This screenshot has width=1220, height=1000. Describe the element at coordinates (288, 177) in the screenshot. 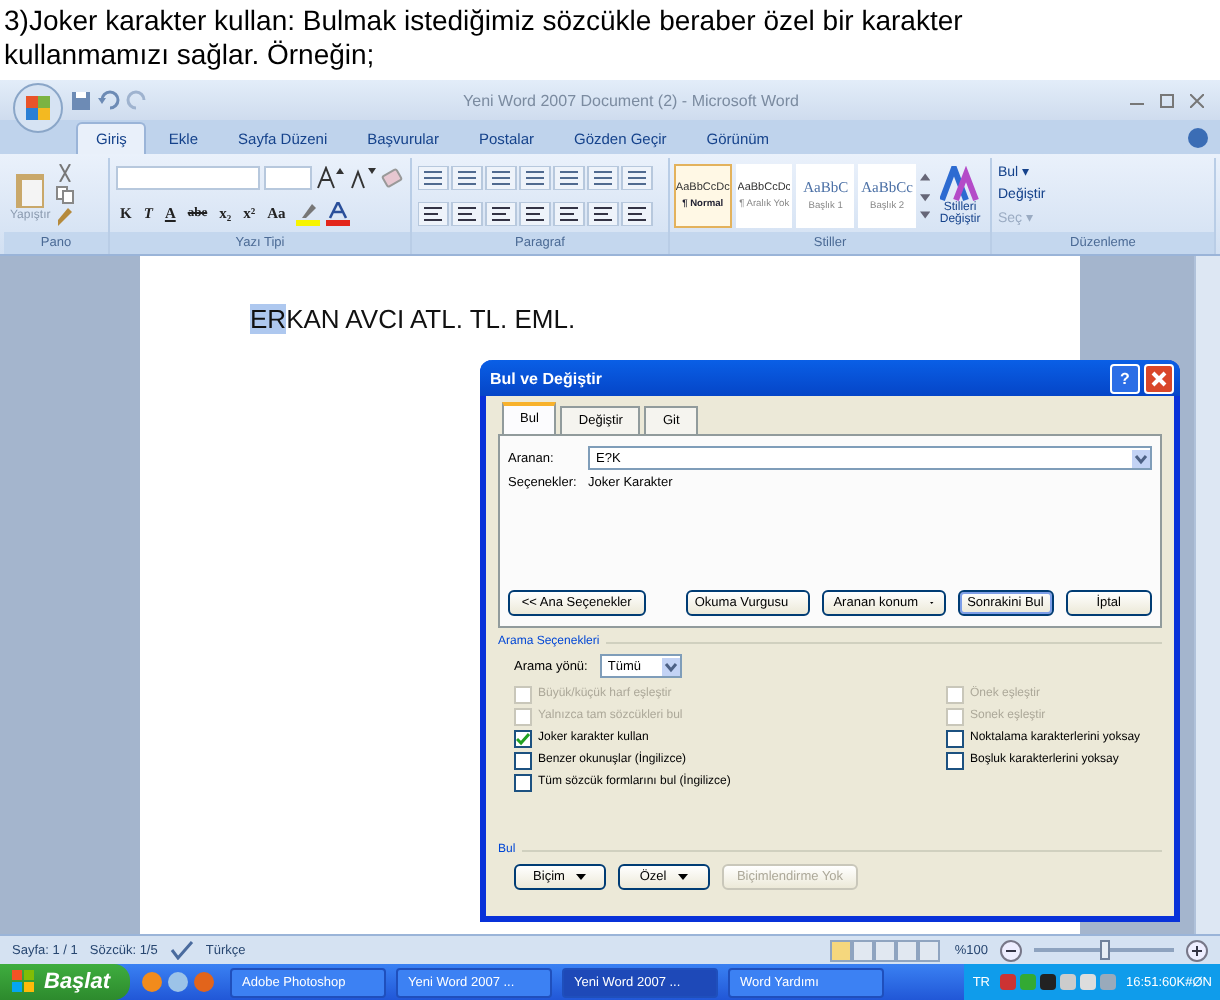

I see `font-size-field` at that location.